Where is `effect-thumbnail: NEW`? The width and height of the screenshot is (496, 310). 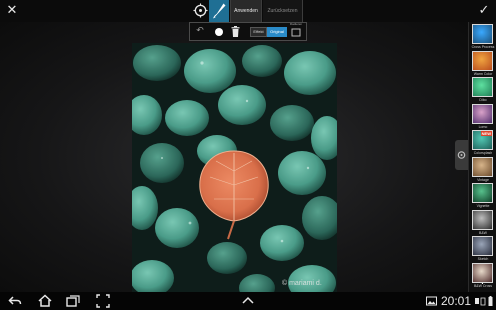 effect-thumbnail: NEW is located at coordinates (482, 140).